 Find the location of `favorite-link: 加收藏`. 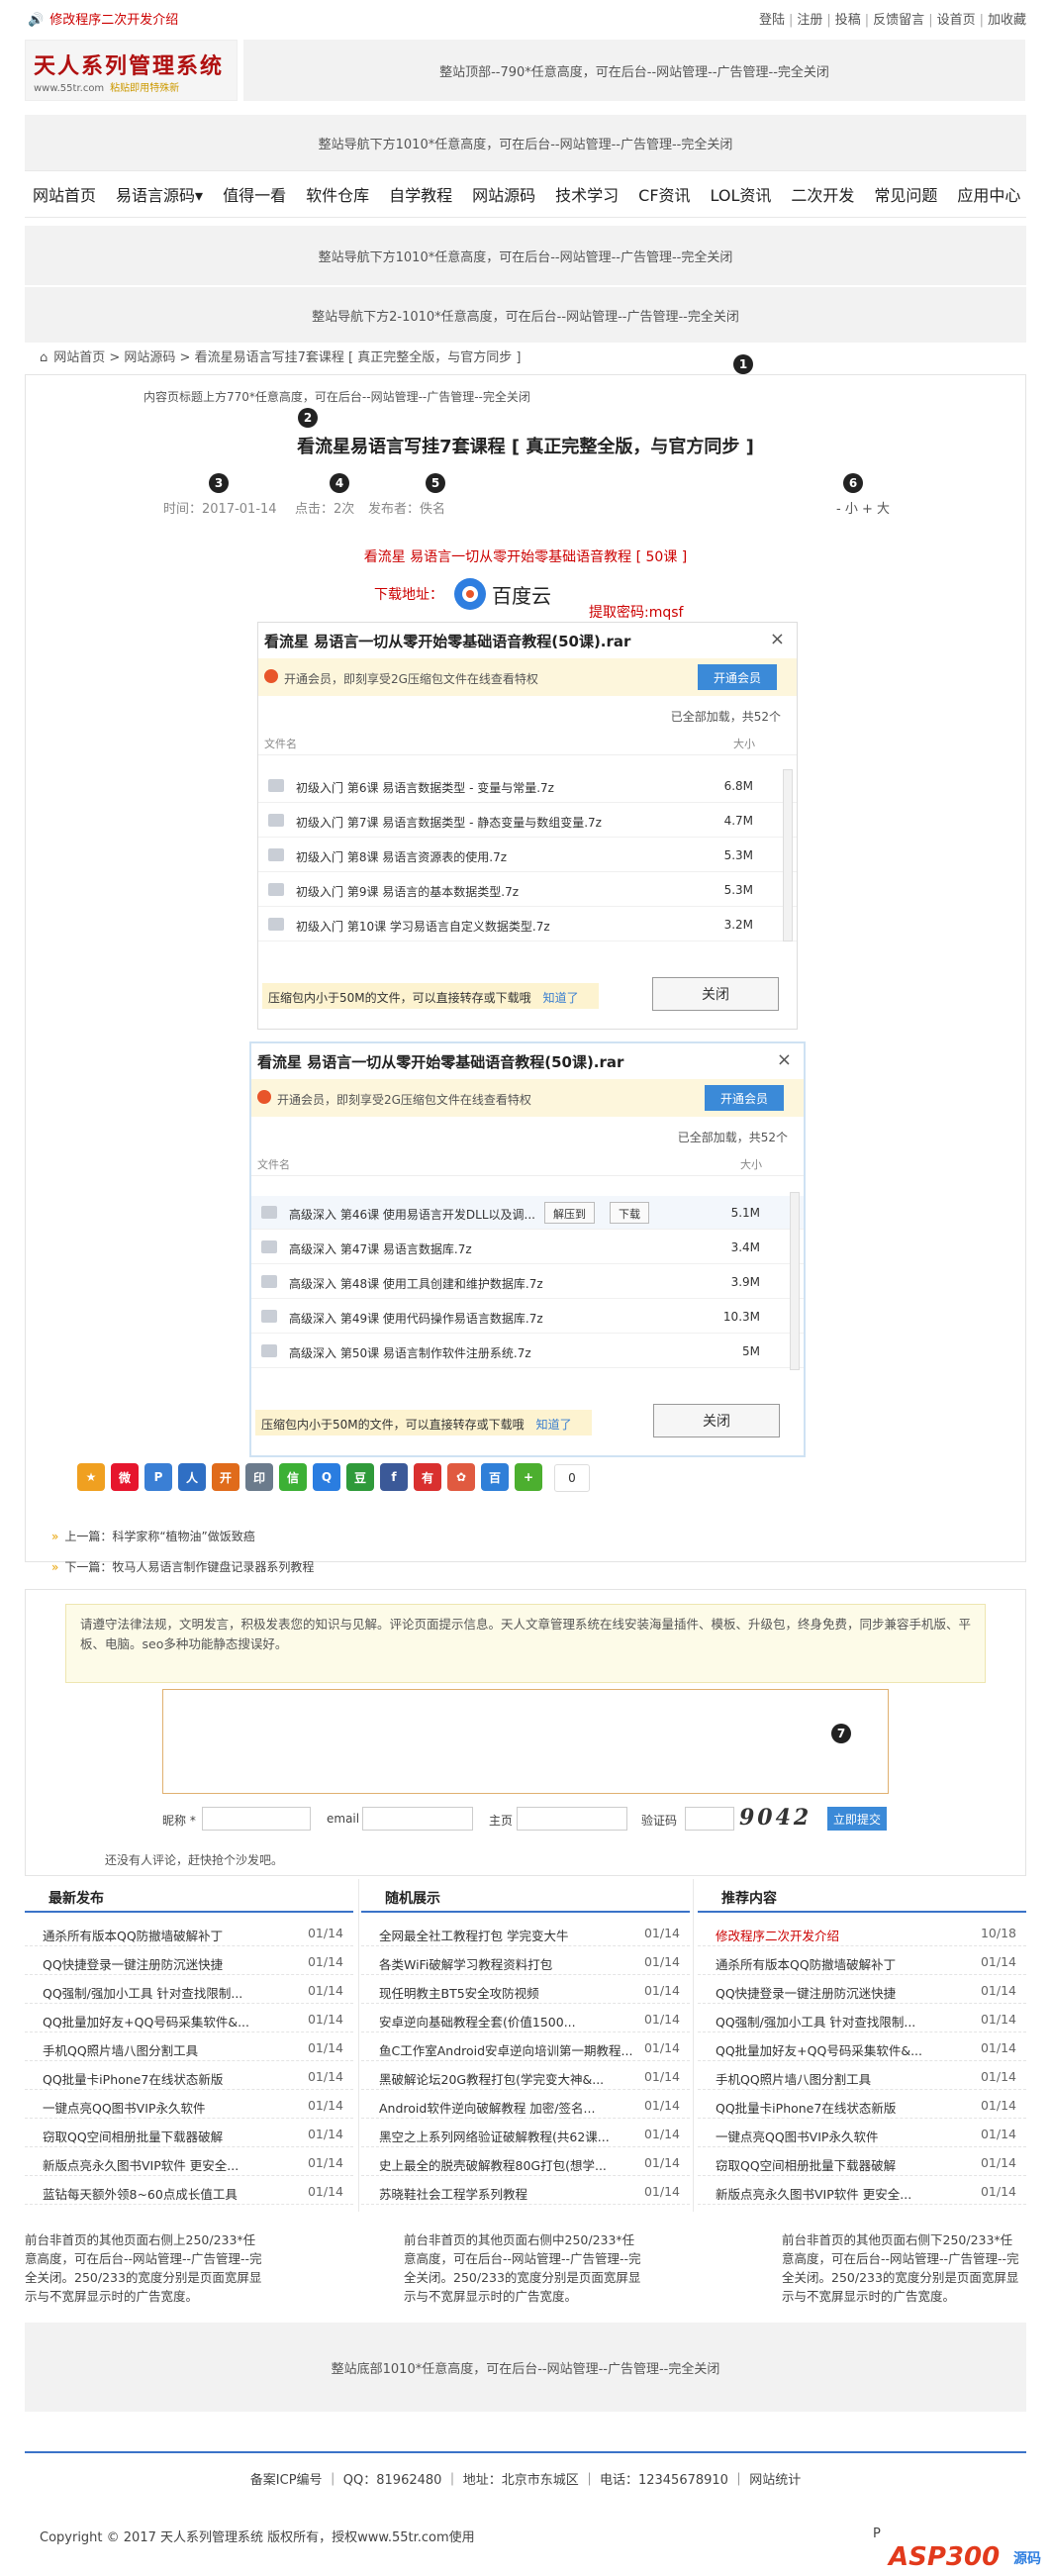

favorite-link: 加收藏 is located at coordinates (1007, 20).